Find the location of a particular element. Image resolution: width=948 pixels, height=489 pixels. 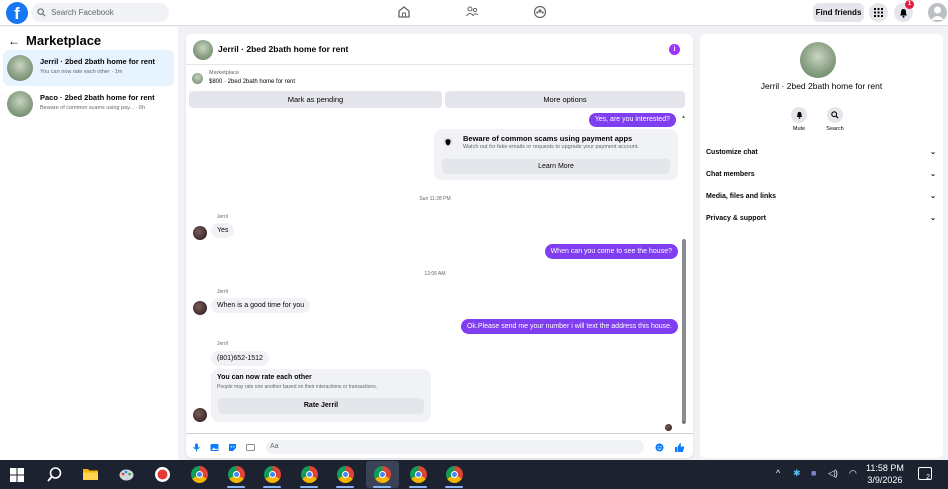

message-input: Aa is located at coordinates (455, 447).